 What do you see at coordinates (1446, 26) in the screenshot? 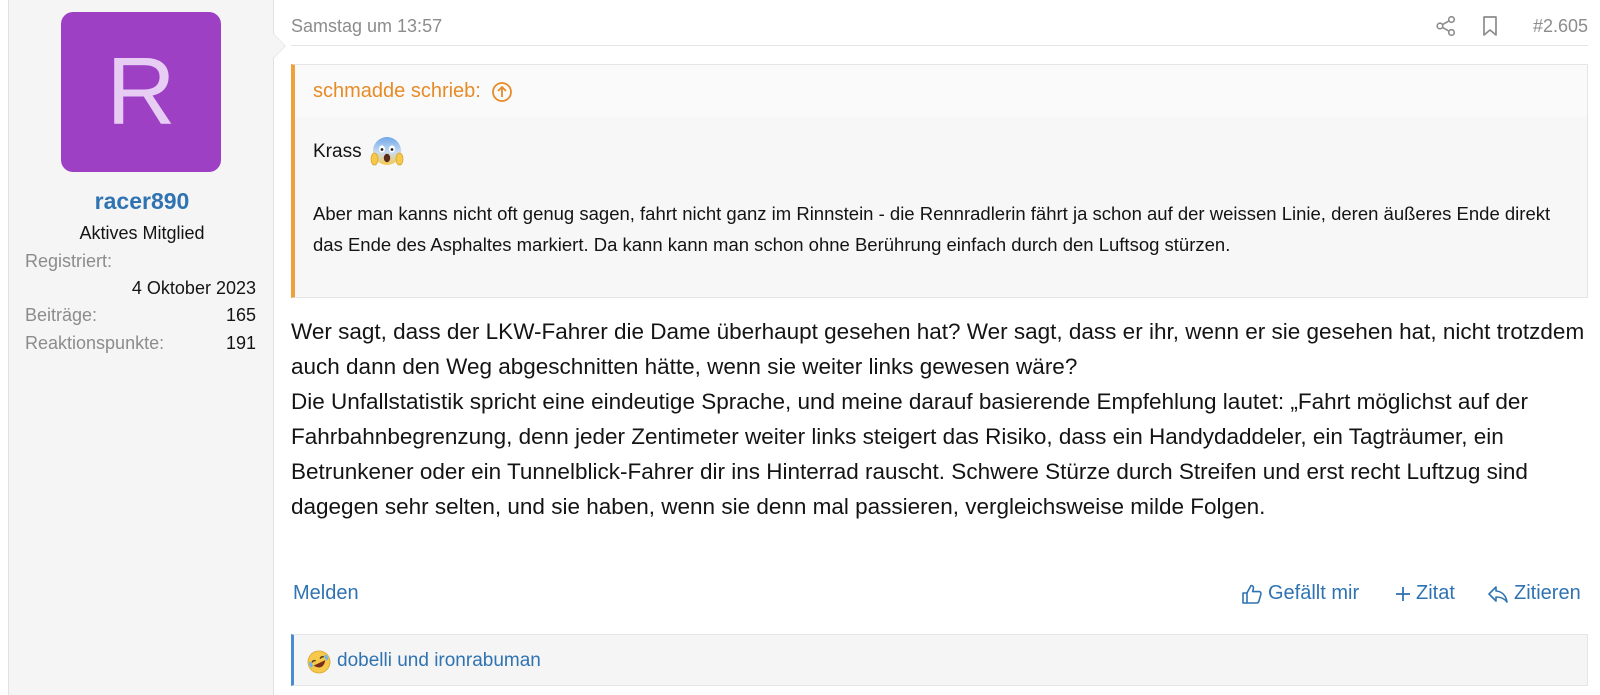
I see `share-icon` at bounding box center [1446, 26].